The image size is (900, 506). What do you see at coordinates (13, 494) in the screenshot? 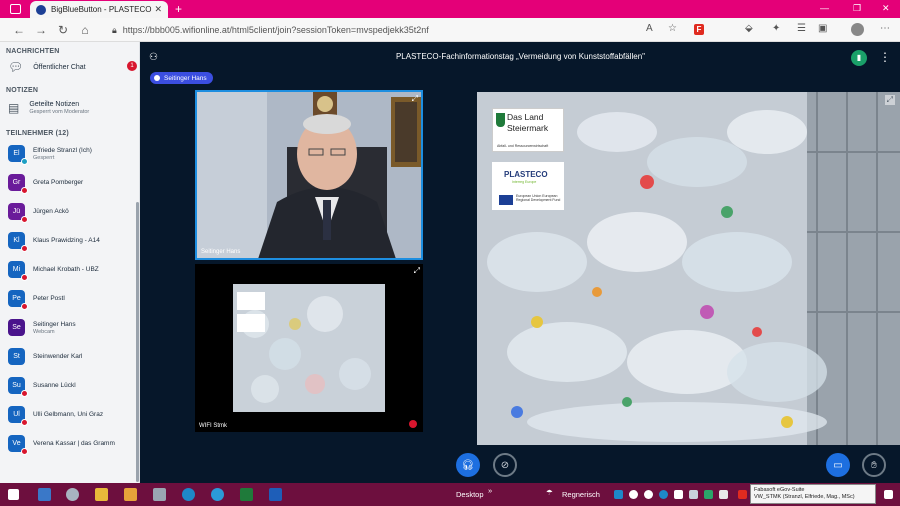
I see `windows-start-icon` at bounding box center [13, 494].